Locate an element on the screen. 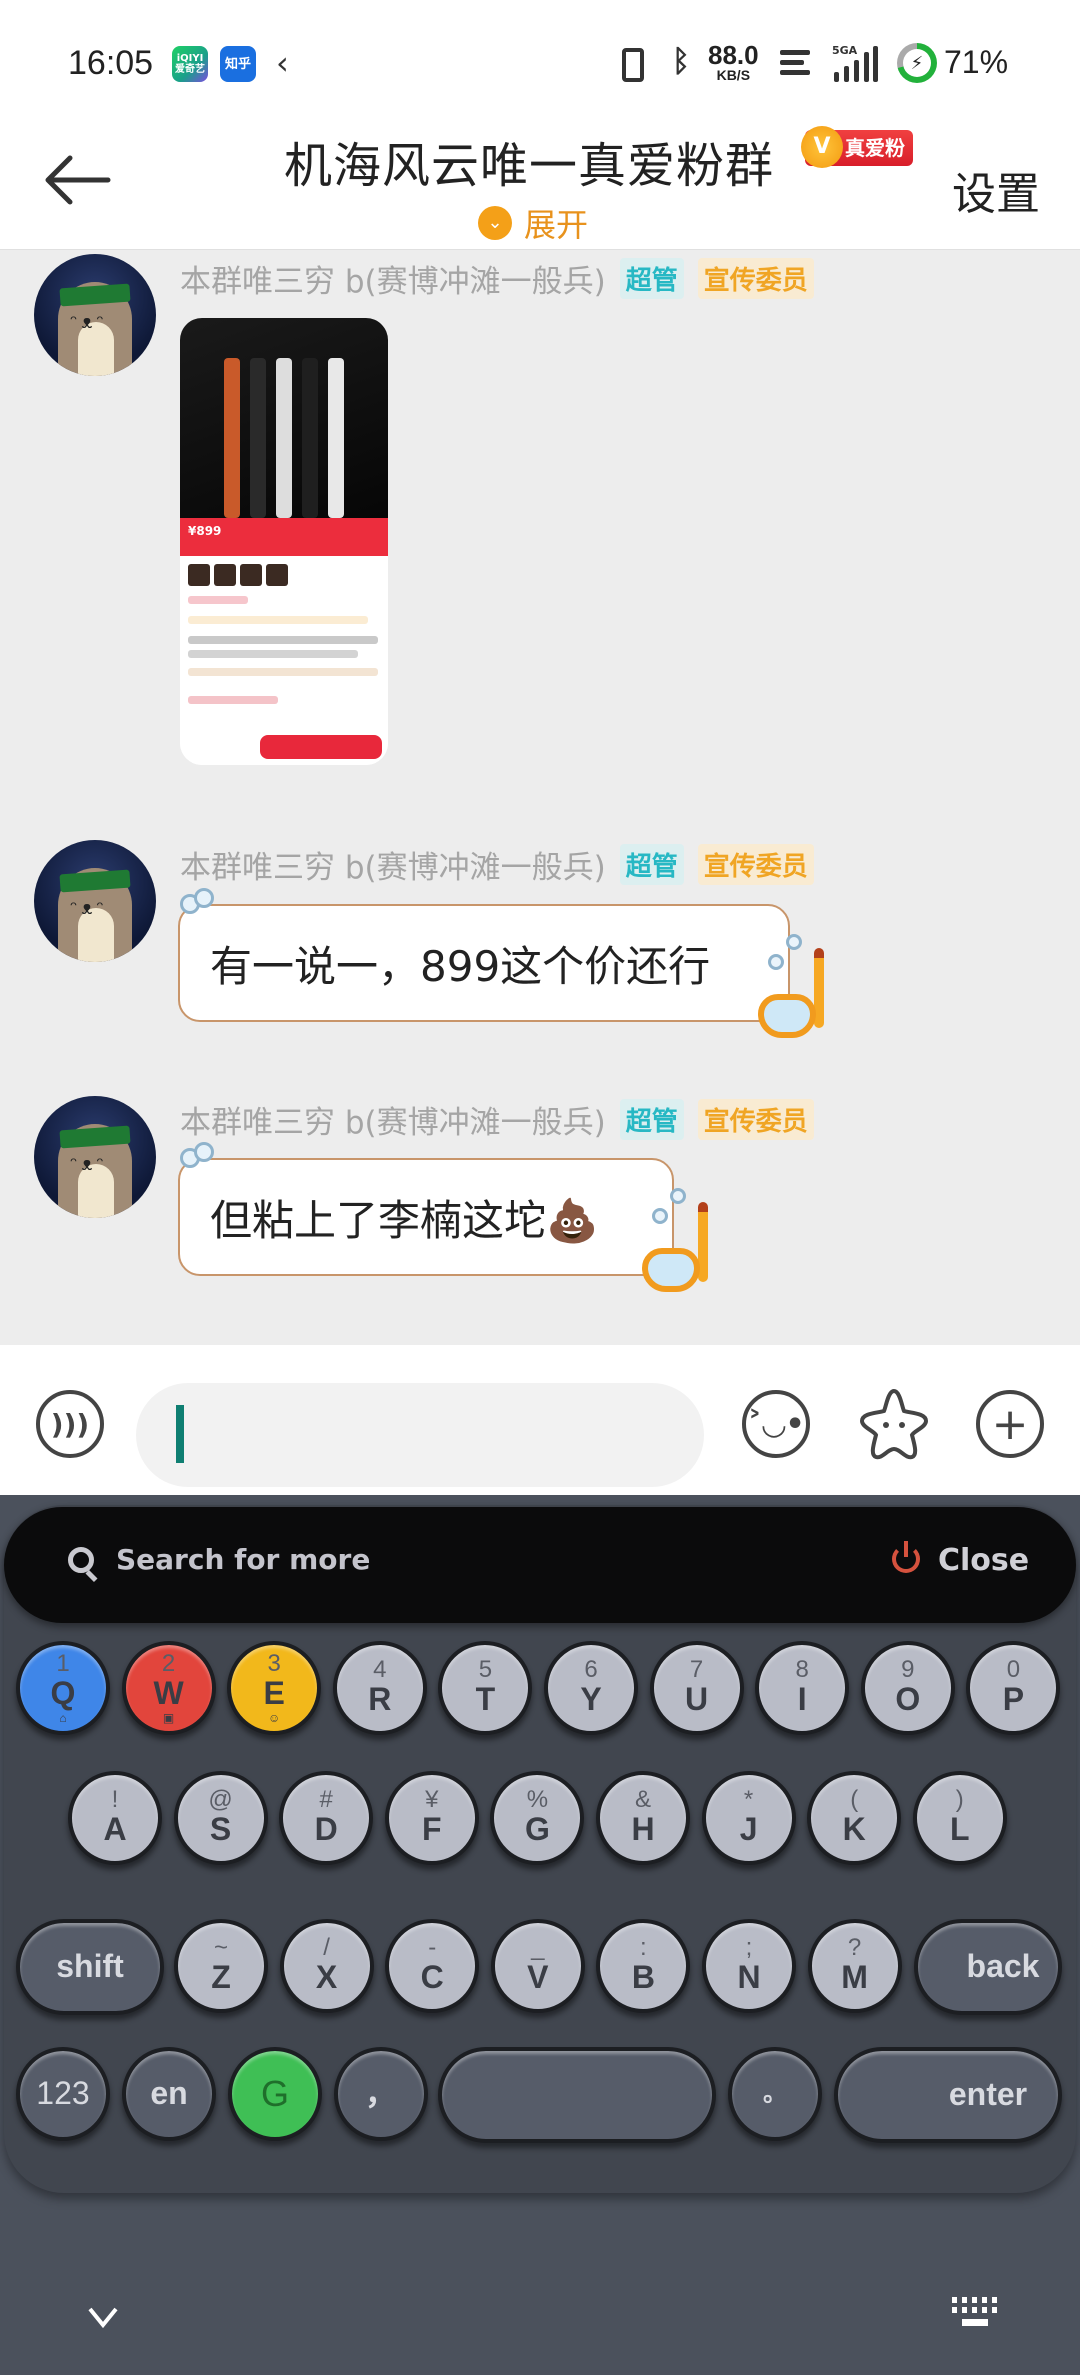  expand-button: ⌄ 展开 is located at coordinates (533, 223).